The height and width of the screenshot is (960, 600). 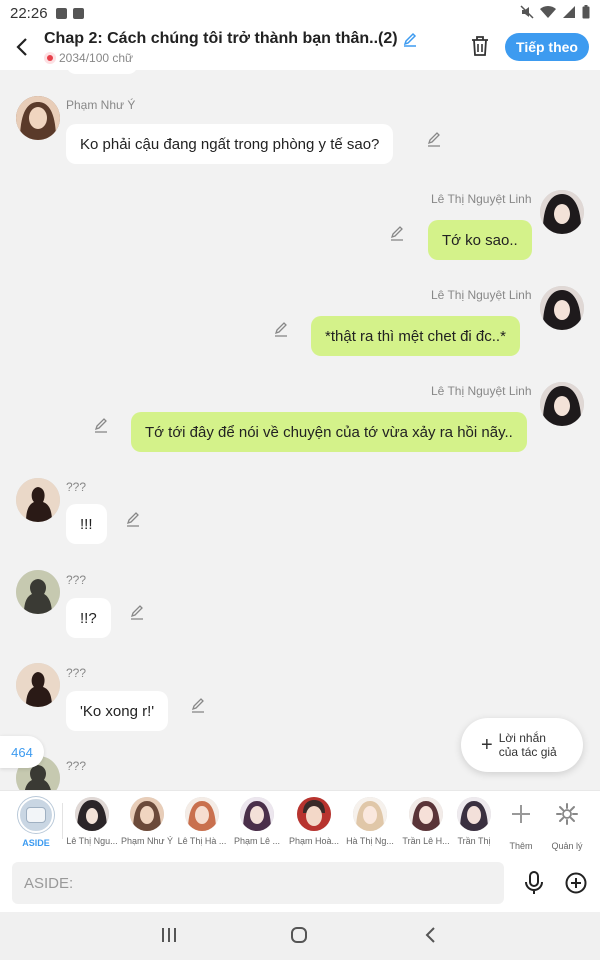 What do you see at coordinates (86, 524) in the screenshot?
I see `message-bubble: !!!` at bounding box center [86, 524].